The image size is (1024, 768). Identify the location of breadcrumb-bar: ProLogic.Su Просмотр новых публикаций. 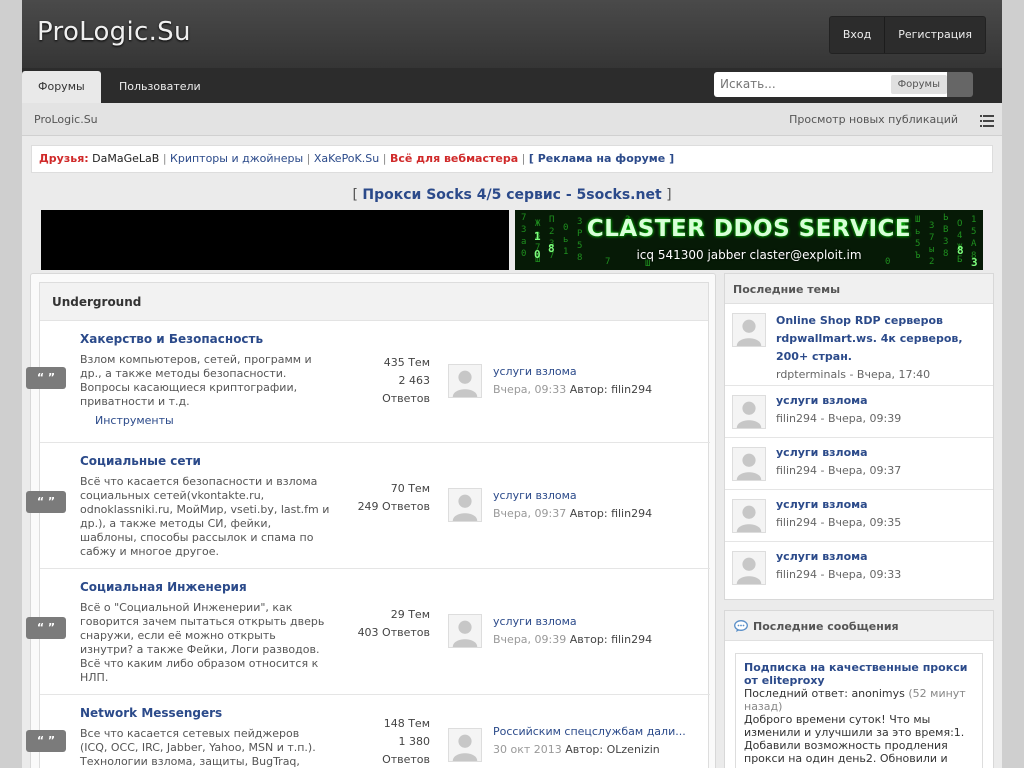
(512, 119).